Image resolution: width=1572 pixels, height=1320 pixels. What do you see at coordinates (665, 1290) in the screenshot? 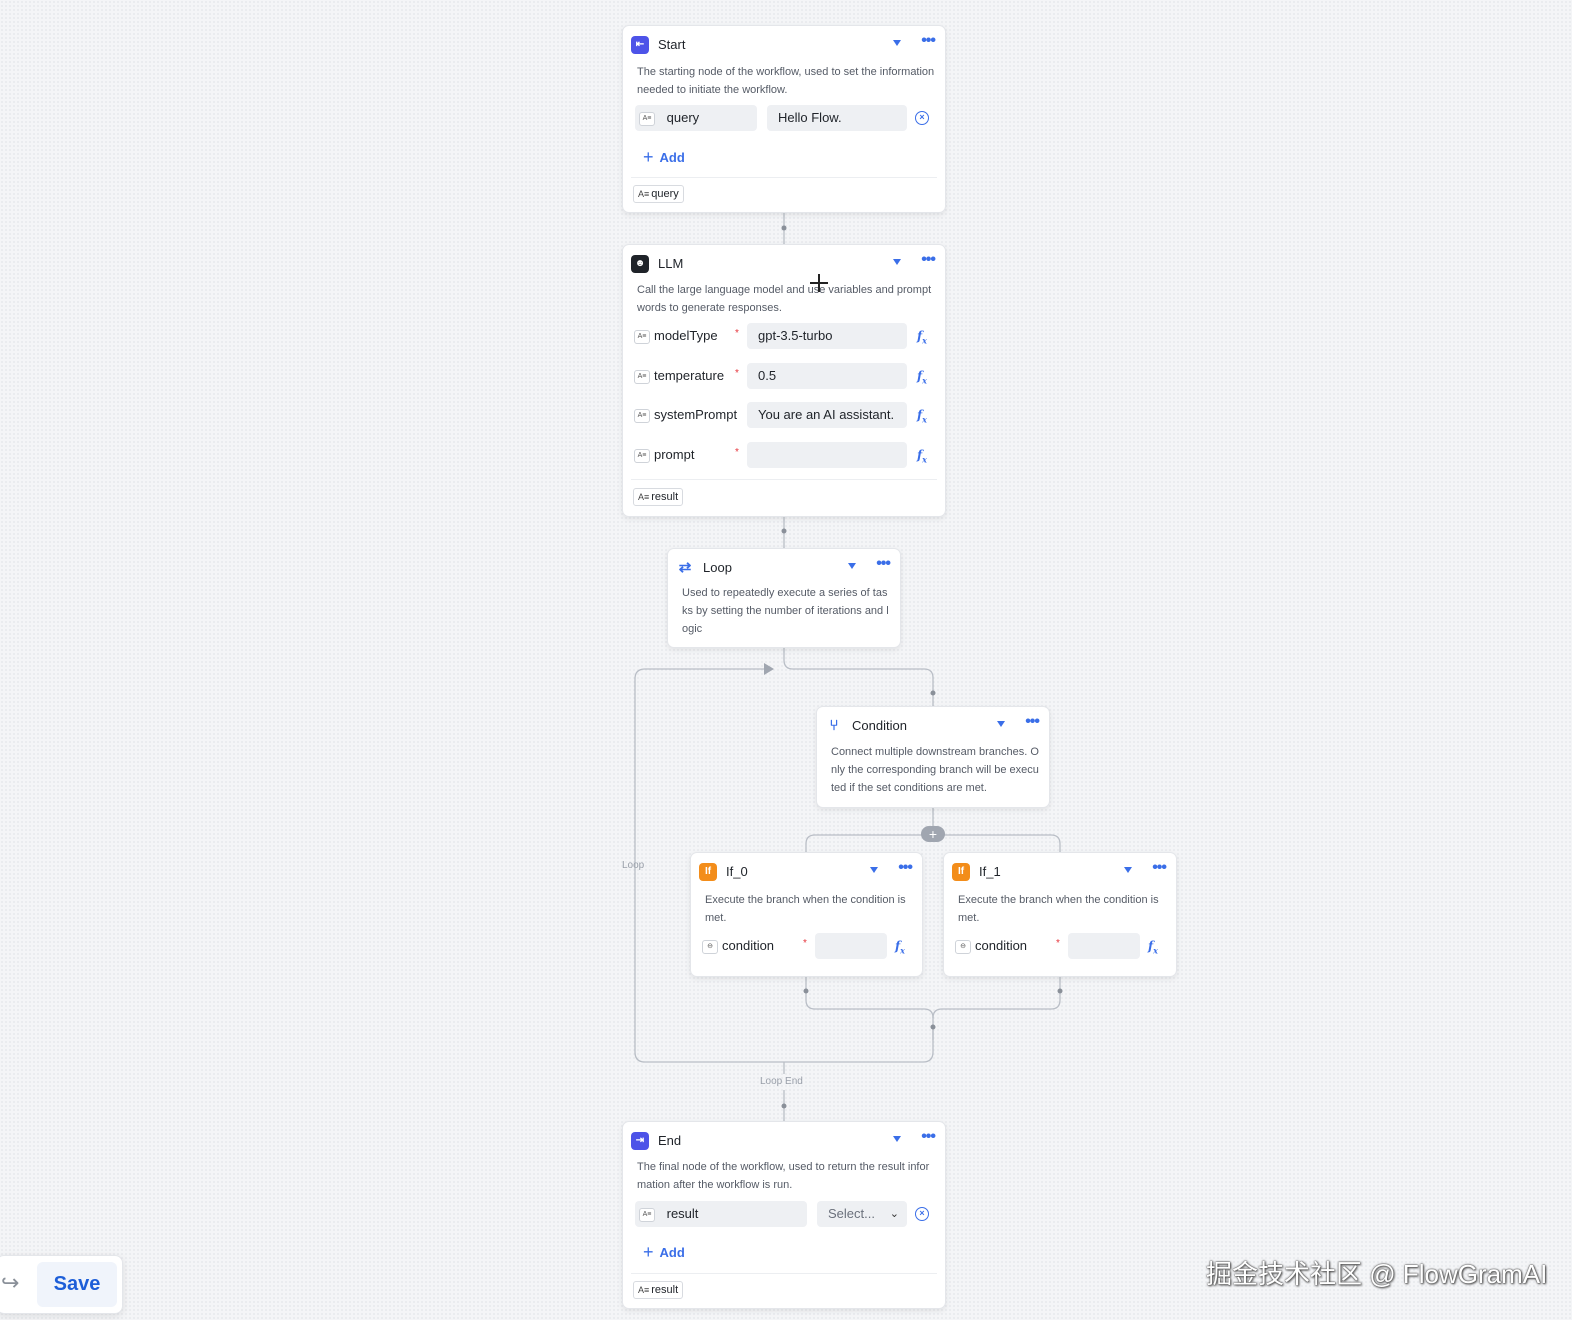
I see `end-output-label: result` at bounding box center [665, 1290].